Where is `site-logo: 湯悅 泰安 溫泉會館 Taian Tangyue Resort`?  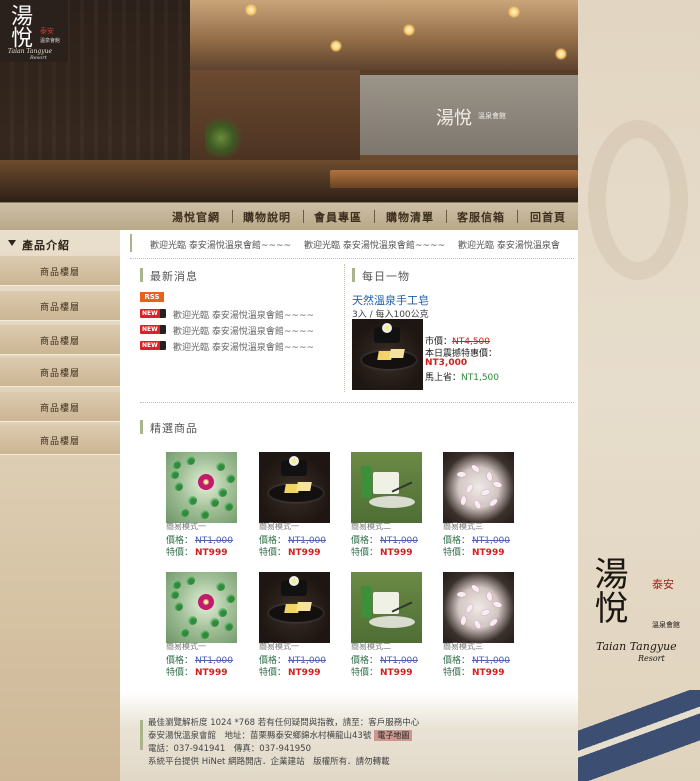 site-logo: 湯悅 泰安 溫泉會館 Taian Tangyue Resort is located at coordinates (34, 31).